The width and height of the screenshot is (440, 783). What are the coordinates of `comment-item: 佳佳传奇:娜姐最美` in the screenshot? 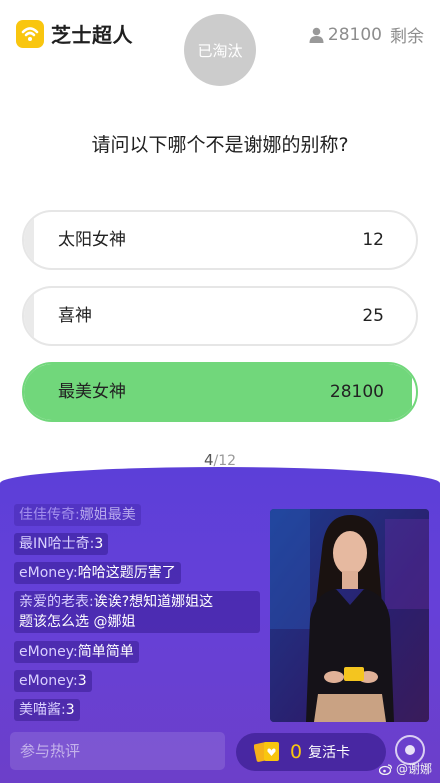 It's located at (77, 515).